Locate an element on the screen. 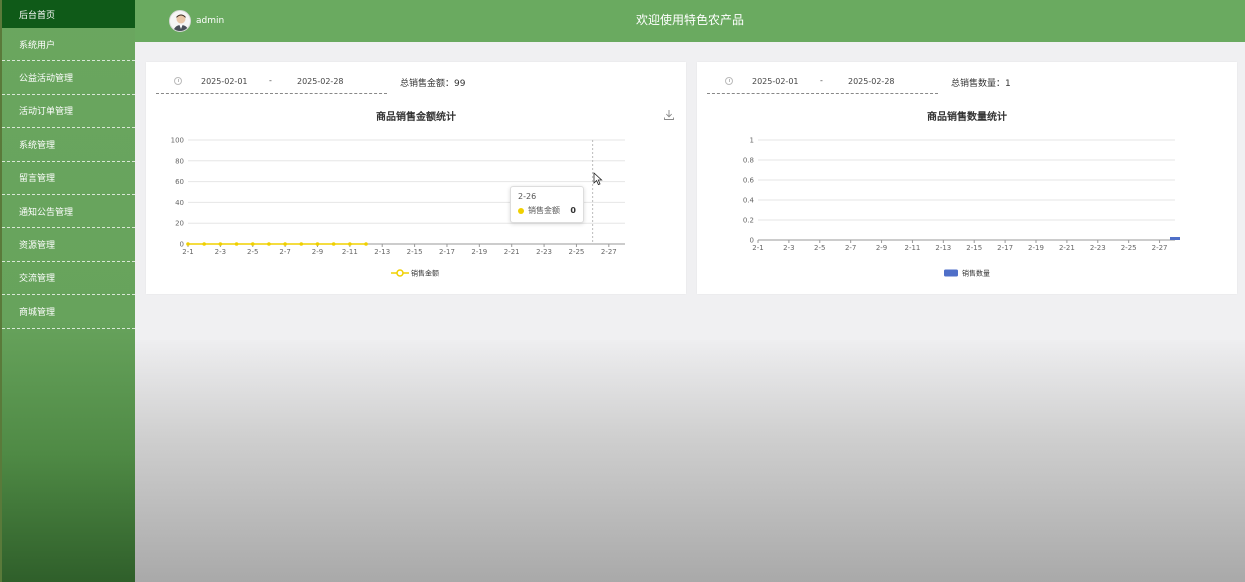 The width and height of the screenshot is (1245, 582). y-tick-label: 40 is located at coordinates (179, 203).